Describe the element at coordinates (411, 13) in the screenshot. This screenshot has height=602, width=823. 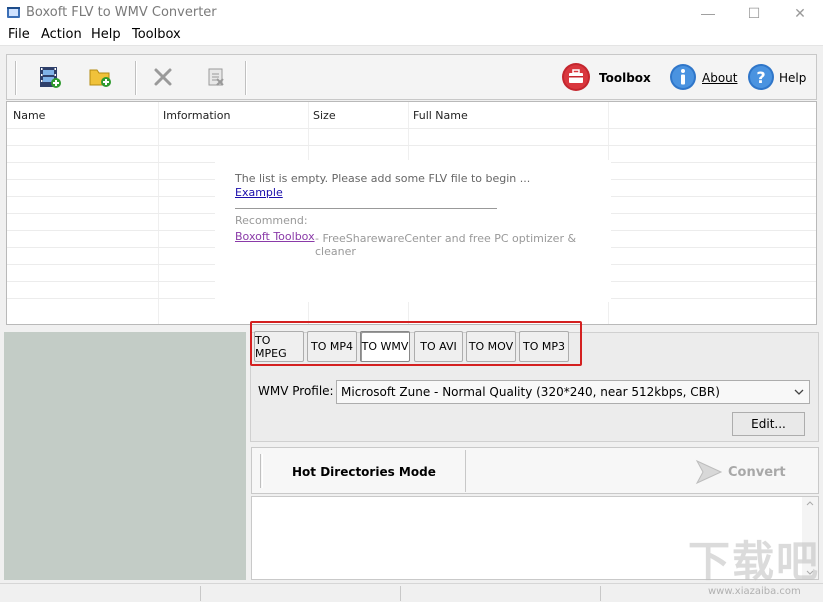
I see `title-bar: Boxoft FLV to WMV Converter — ☐ ✕` at that location.